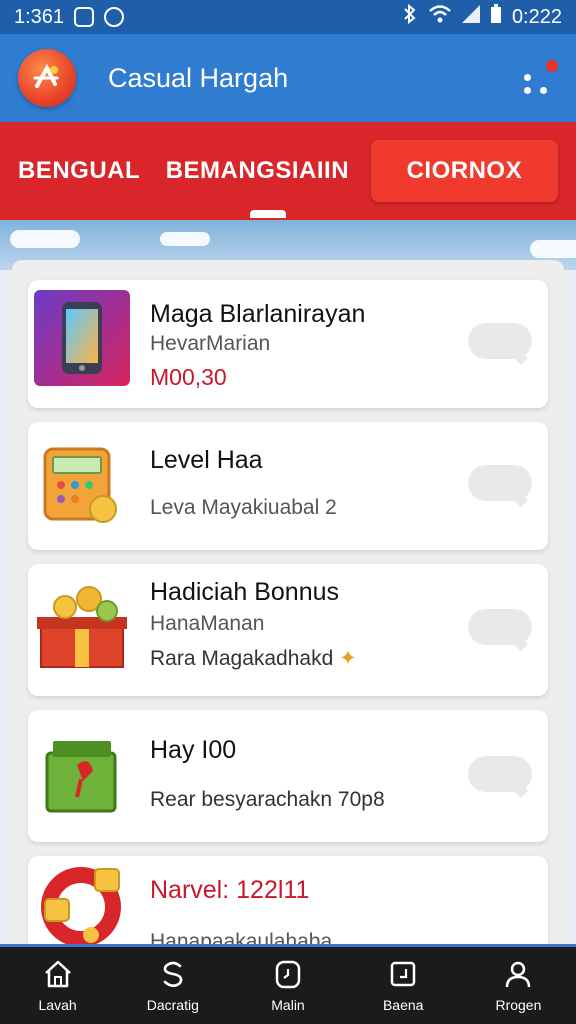 The width and height of the screenshot is (576, 1024). What do you see at coordinates (288, 974) in the screenshot?
I see `clock-icon` at bounding box center [288, 974].